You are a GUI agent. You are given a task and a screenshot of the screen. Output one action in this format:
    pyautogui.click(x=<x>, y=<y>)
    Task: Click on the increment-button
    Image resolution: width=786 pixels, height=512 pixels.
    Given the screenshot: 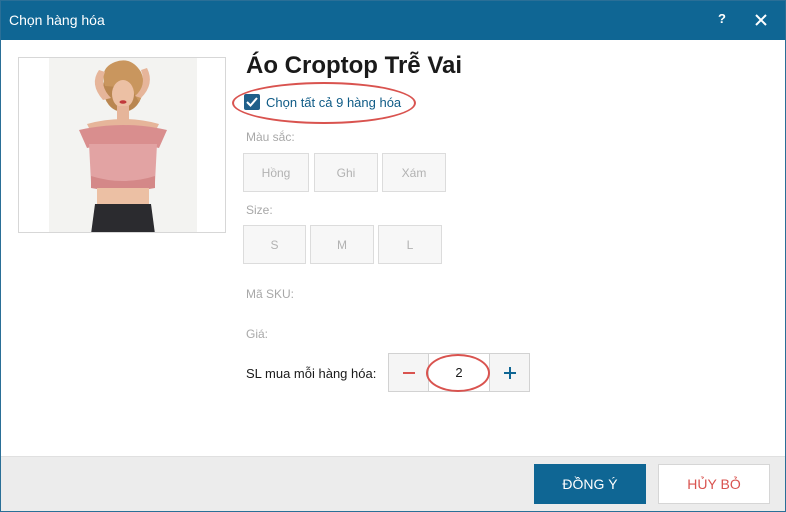 What is the action you would take?
    pyautogui.click(x=509, y=372)
    